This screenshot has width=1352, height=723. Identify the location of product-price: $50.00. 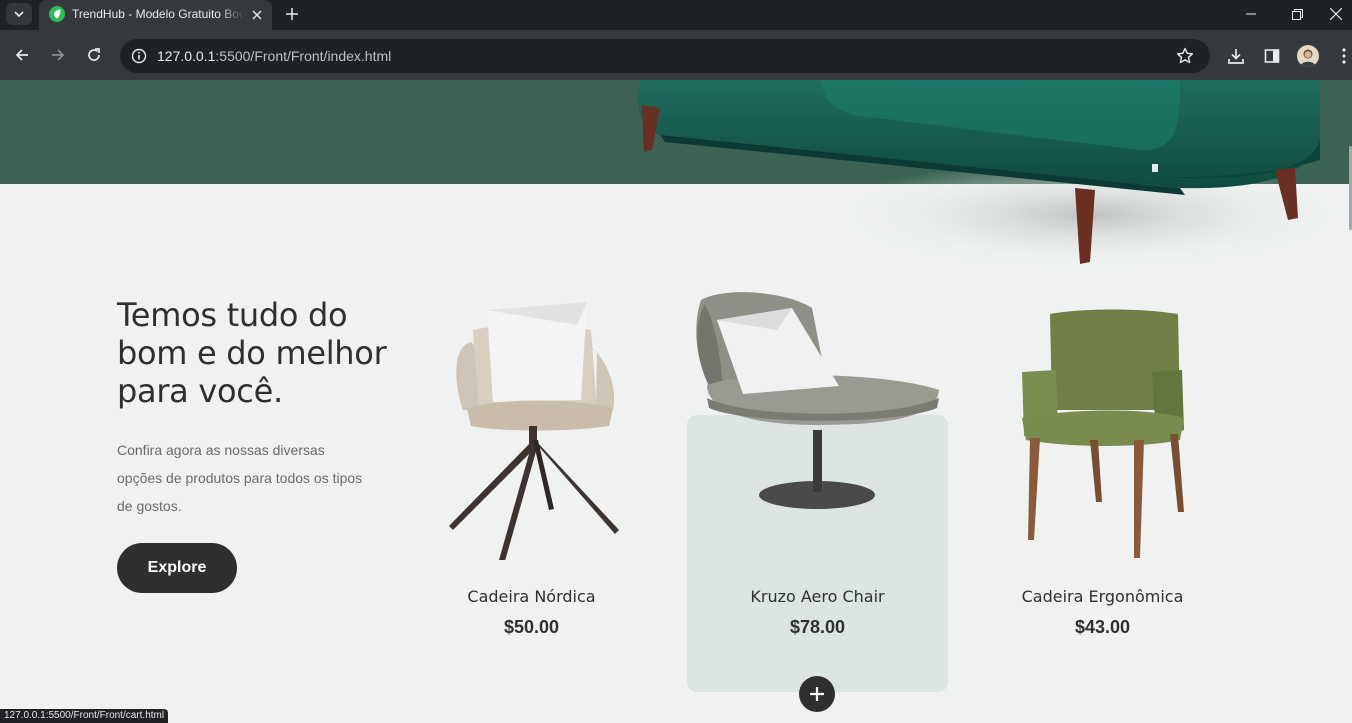
(531, 627).